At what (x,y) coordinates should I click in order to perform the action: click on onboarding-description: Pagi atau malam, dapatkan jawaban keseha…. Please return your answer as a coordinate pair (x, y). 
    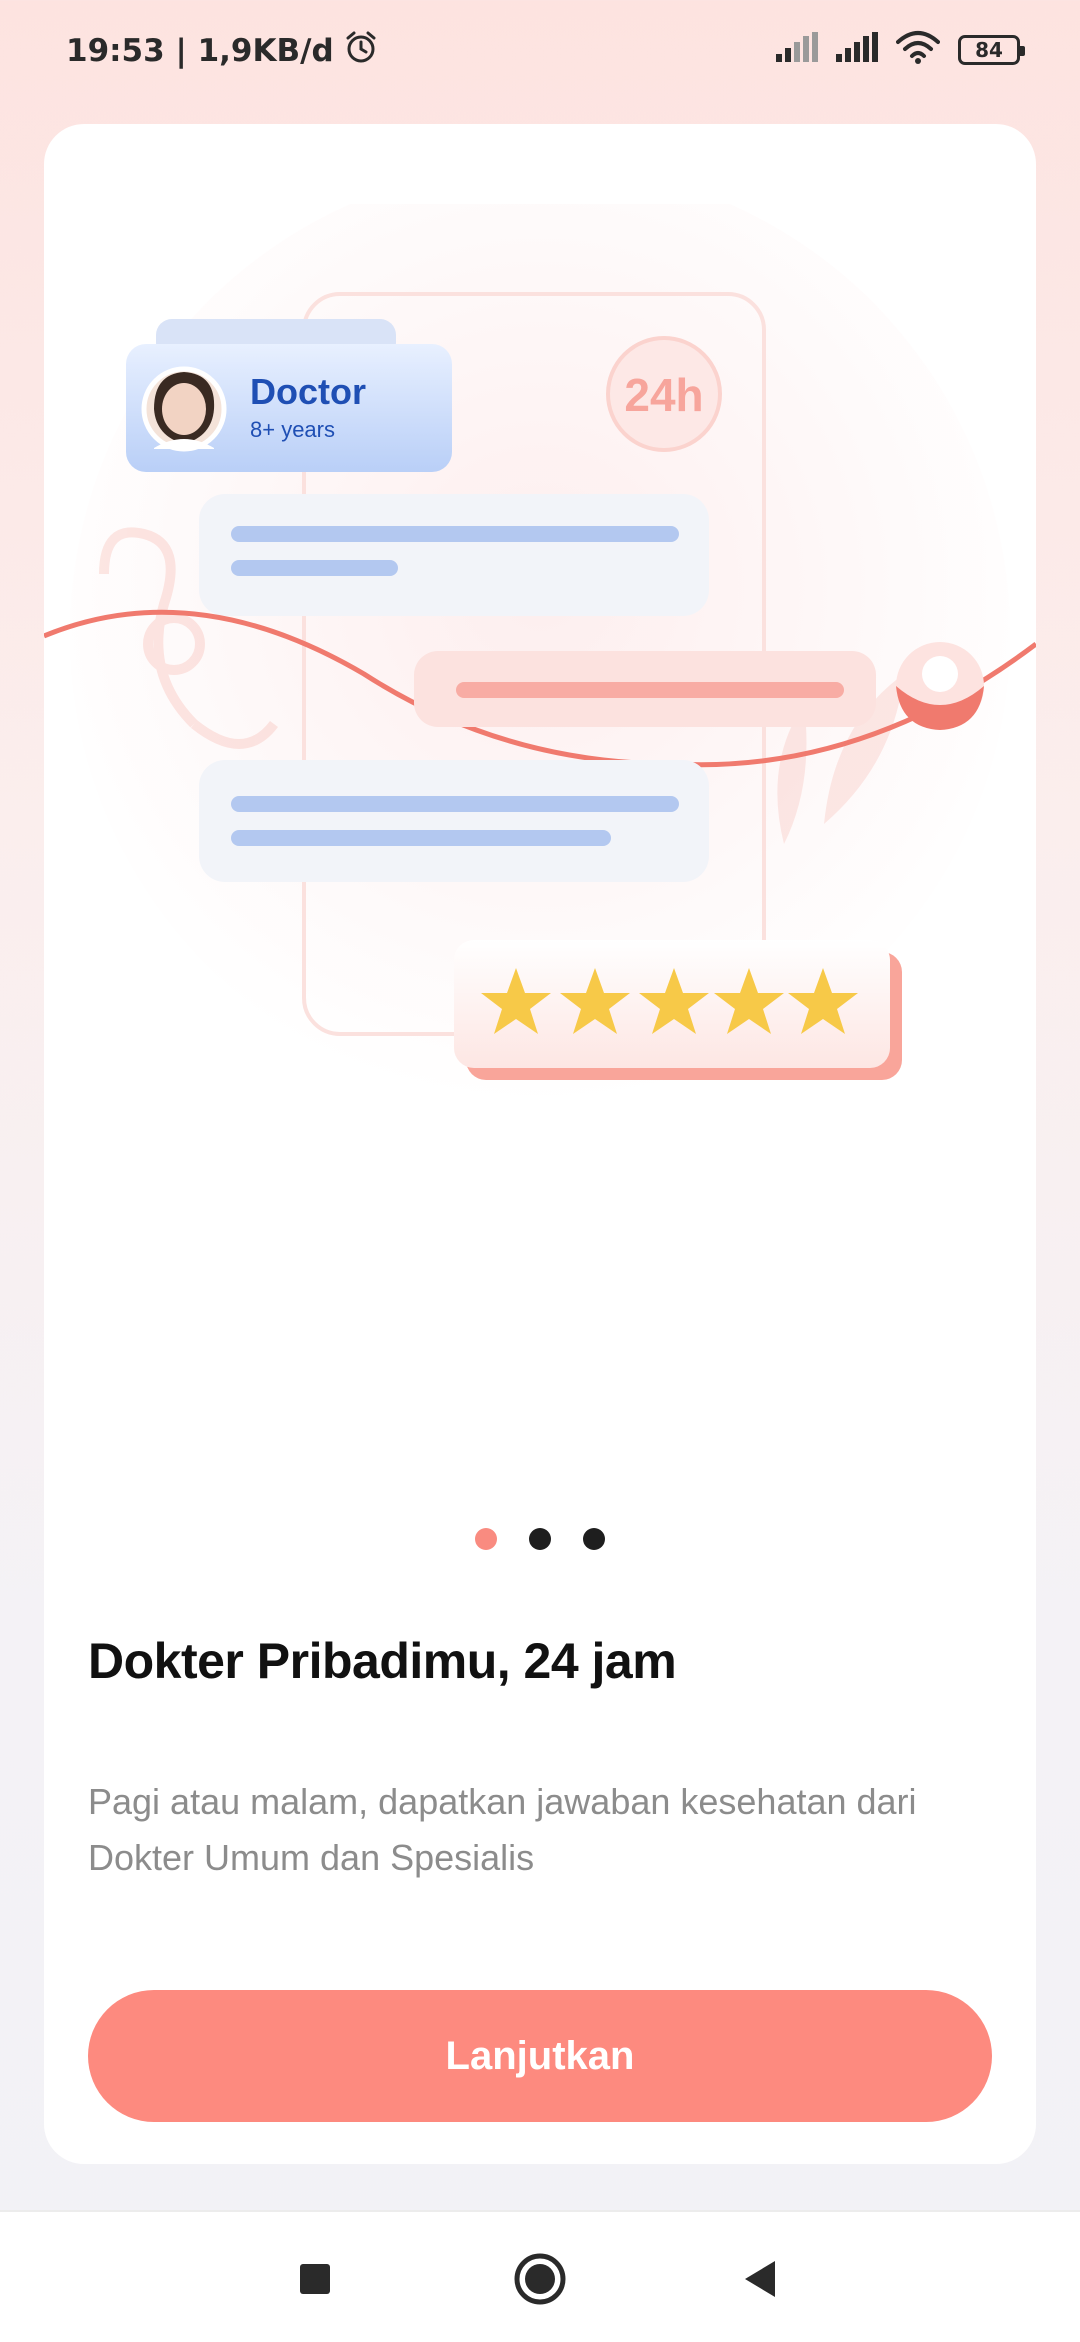
    Looking at the image, I should click on (502, 1829).